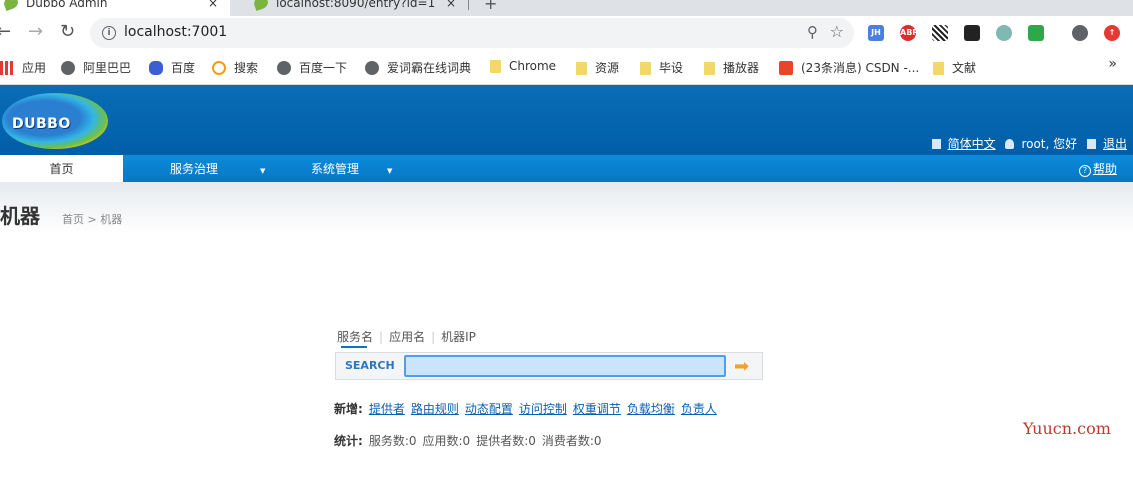 This screenshot has width=1133, height=483. What do you see at coordinates (312, 67) in the screenshot?
I see `bookmark-baidu-yixia: 百度一下` at bounding box center [312, 67].